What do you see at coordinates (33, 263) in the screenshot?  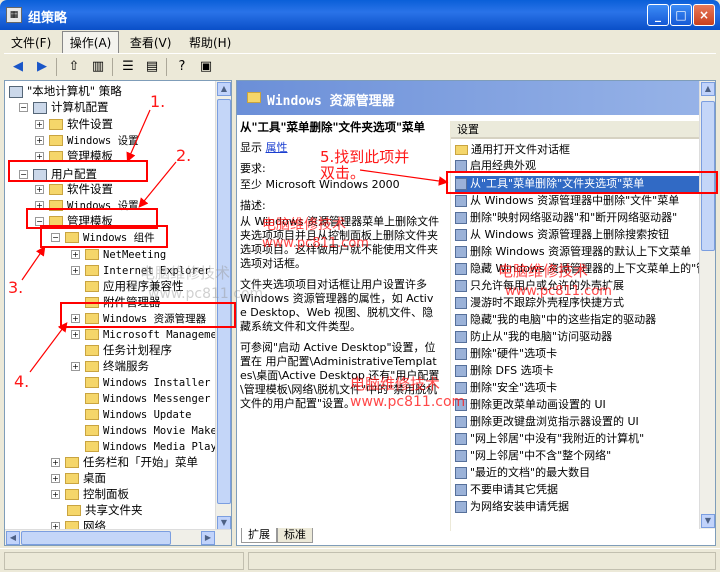 I see `arrow-step3` at bounding box center [33, 263].